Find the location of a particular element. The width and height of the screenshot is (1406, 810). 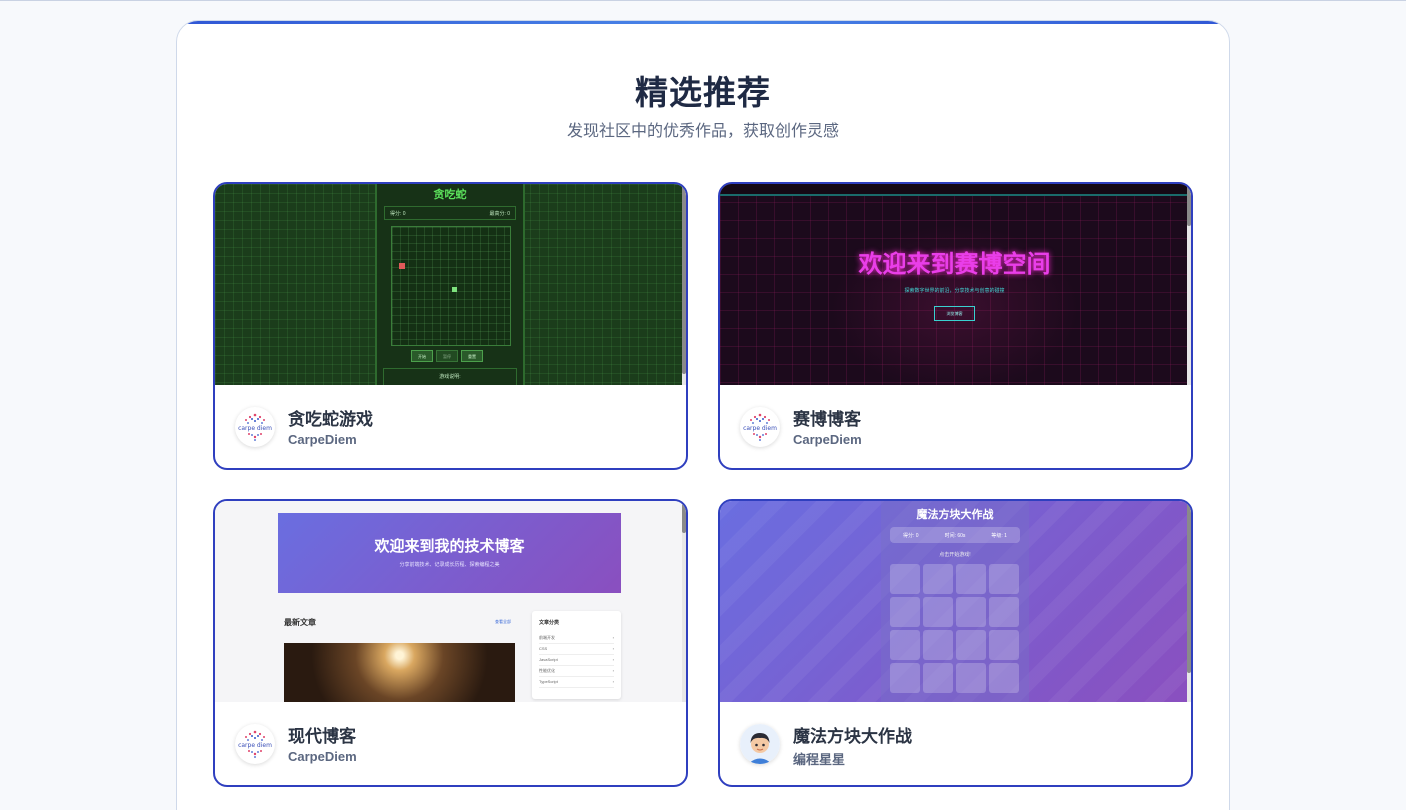

score-bar: 得分: 0 最高分: 0 is located at coordinates (450, 213).